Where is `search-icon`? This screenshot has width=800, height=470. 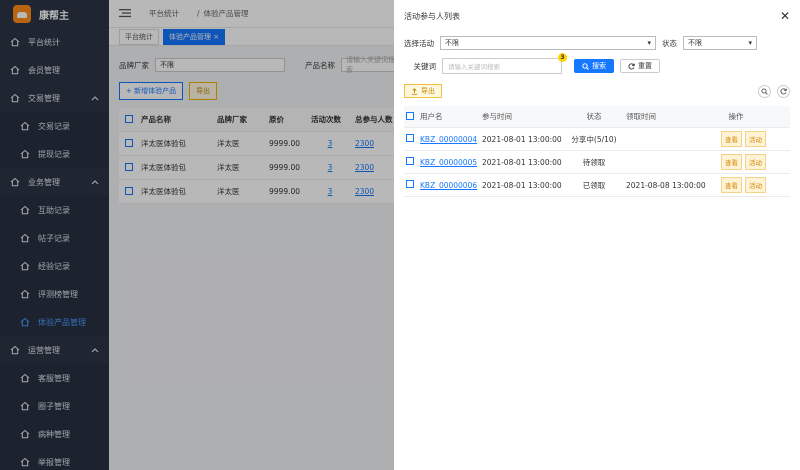 search-icon is located at coordinates (585, 66).